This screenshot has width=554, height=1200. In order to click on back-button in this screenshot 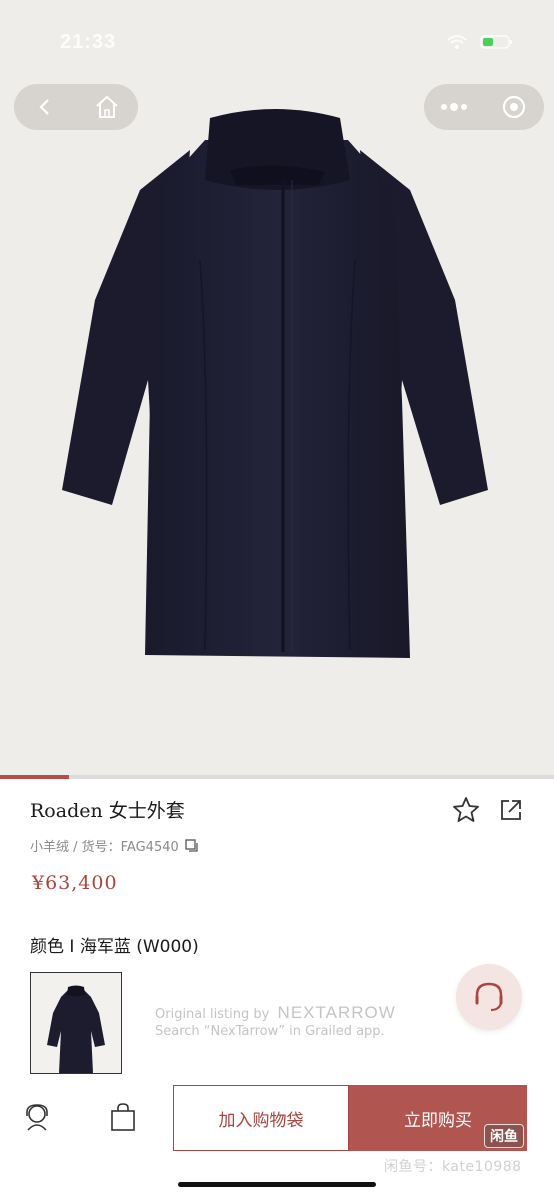, I will do `click(45, 107)`.